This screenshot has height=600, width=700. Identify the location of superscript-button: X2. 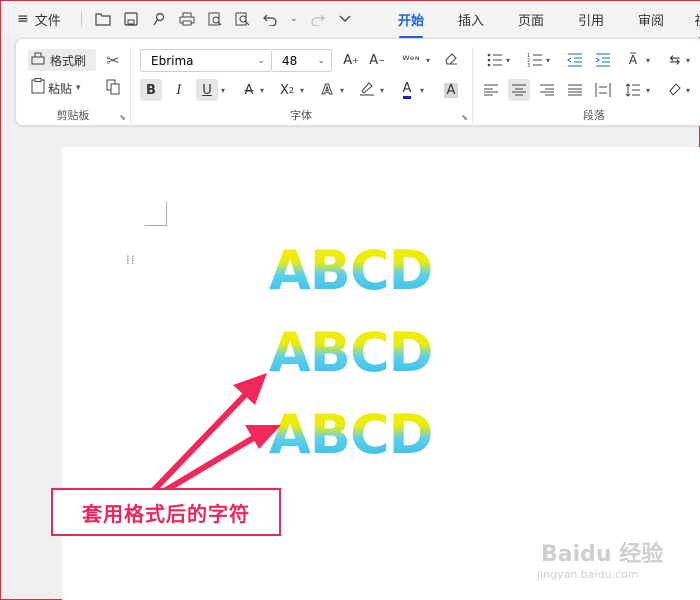
(287, 90).